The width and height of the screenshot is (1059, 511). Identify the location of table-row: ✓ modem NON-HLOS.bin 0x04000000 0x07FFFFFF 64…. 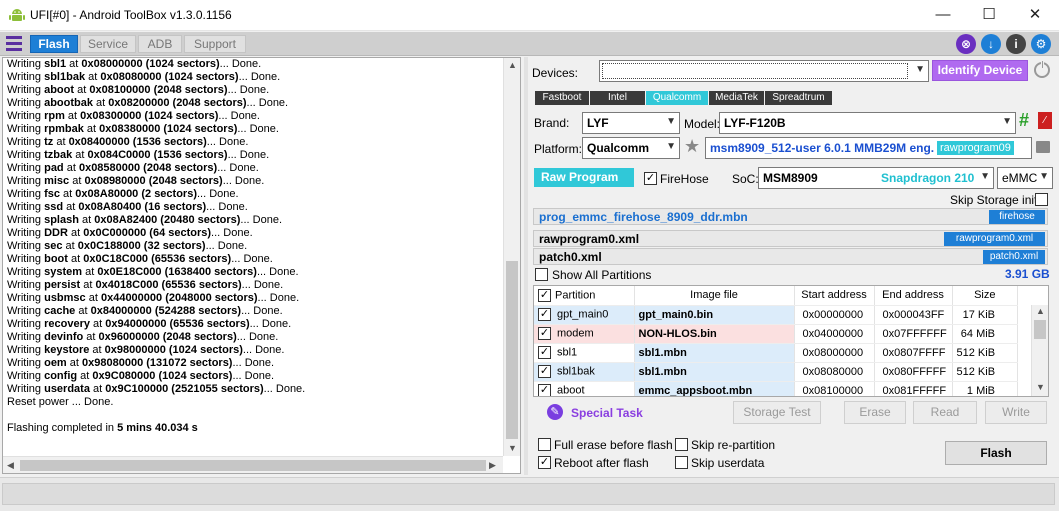
(776, 334).